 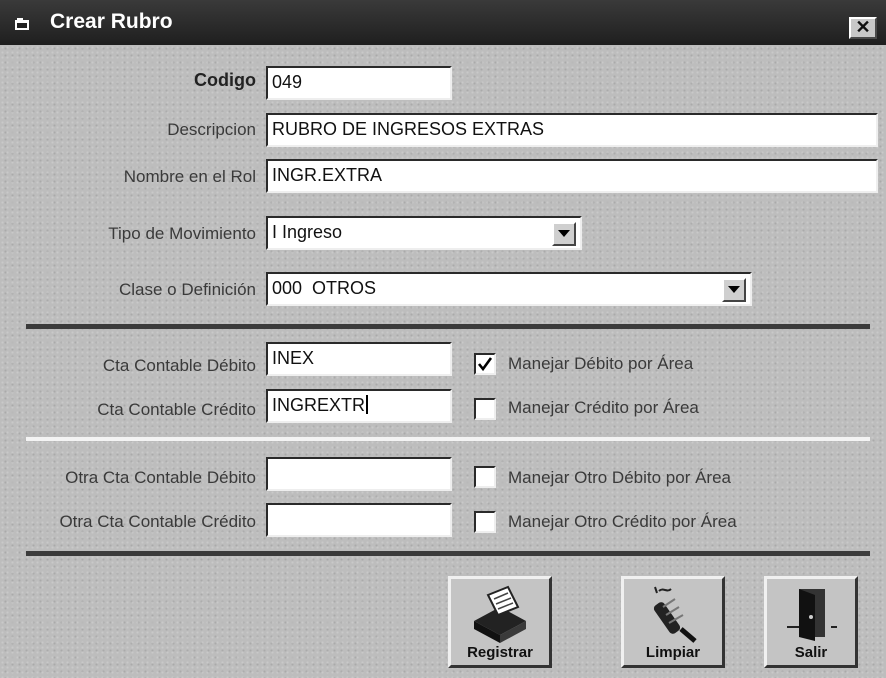 I want to click on tipo-movimiento-dropdown-button, so click(x=564, y=234).